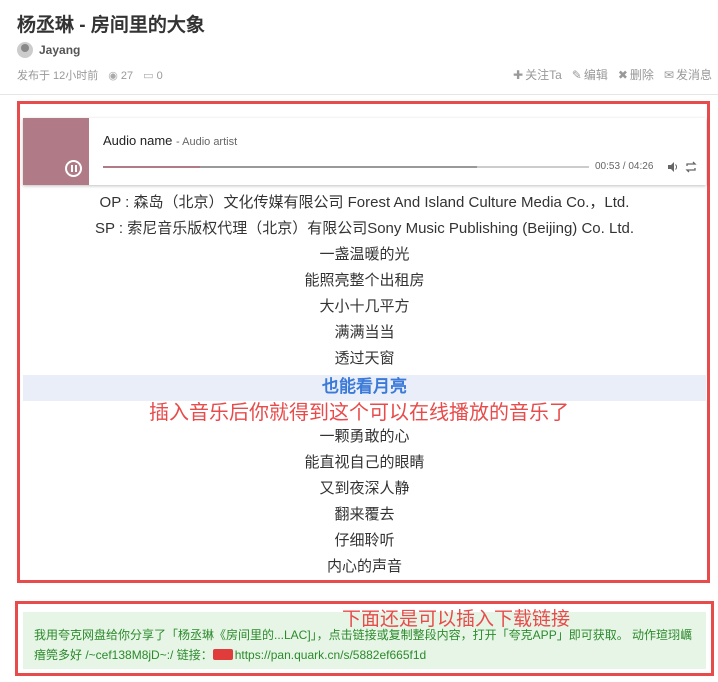  Describe the element at coordinates (364, 254) in the screenshot. I see `lyric-line: 一盏温暖的光` at that location.